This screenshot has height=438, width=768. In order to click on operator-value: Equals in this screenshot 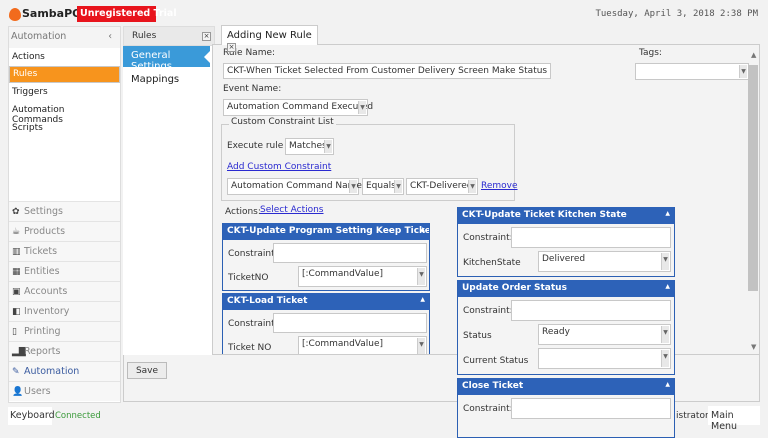, I will do `click(381, 186)`.